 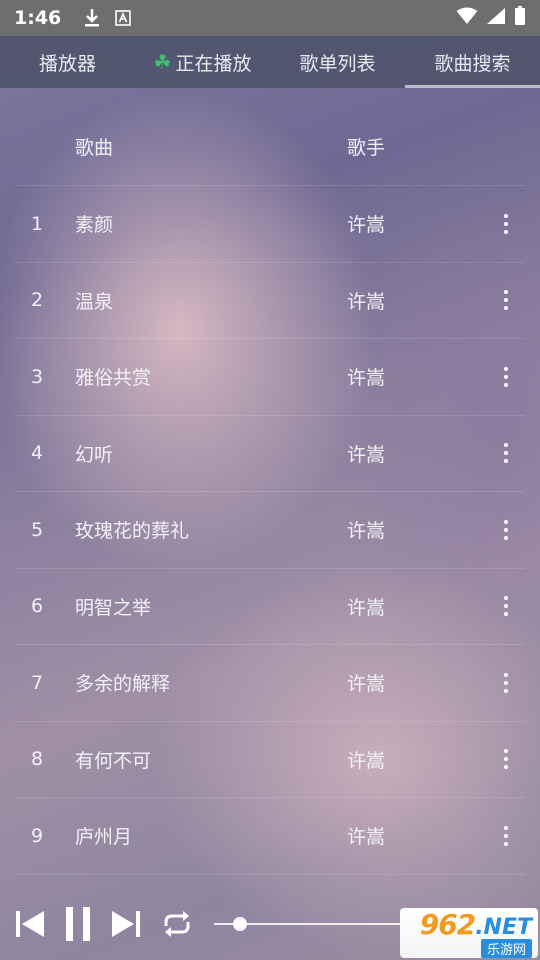 I want to click on table-row: 7 多余的解释 许嵩, so click(x=270, y=683).